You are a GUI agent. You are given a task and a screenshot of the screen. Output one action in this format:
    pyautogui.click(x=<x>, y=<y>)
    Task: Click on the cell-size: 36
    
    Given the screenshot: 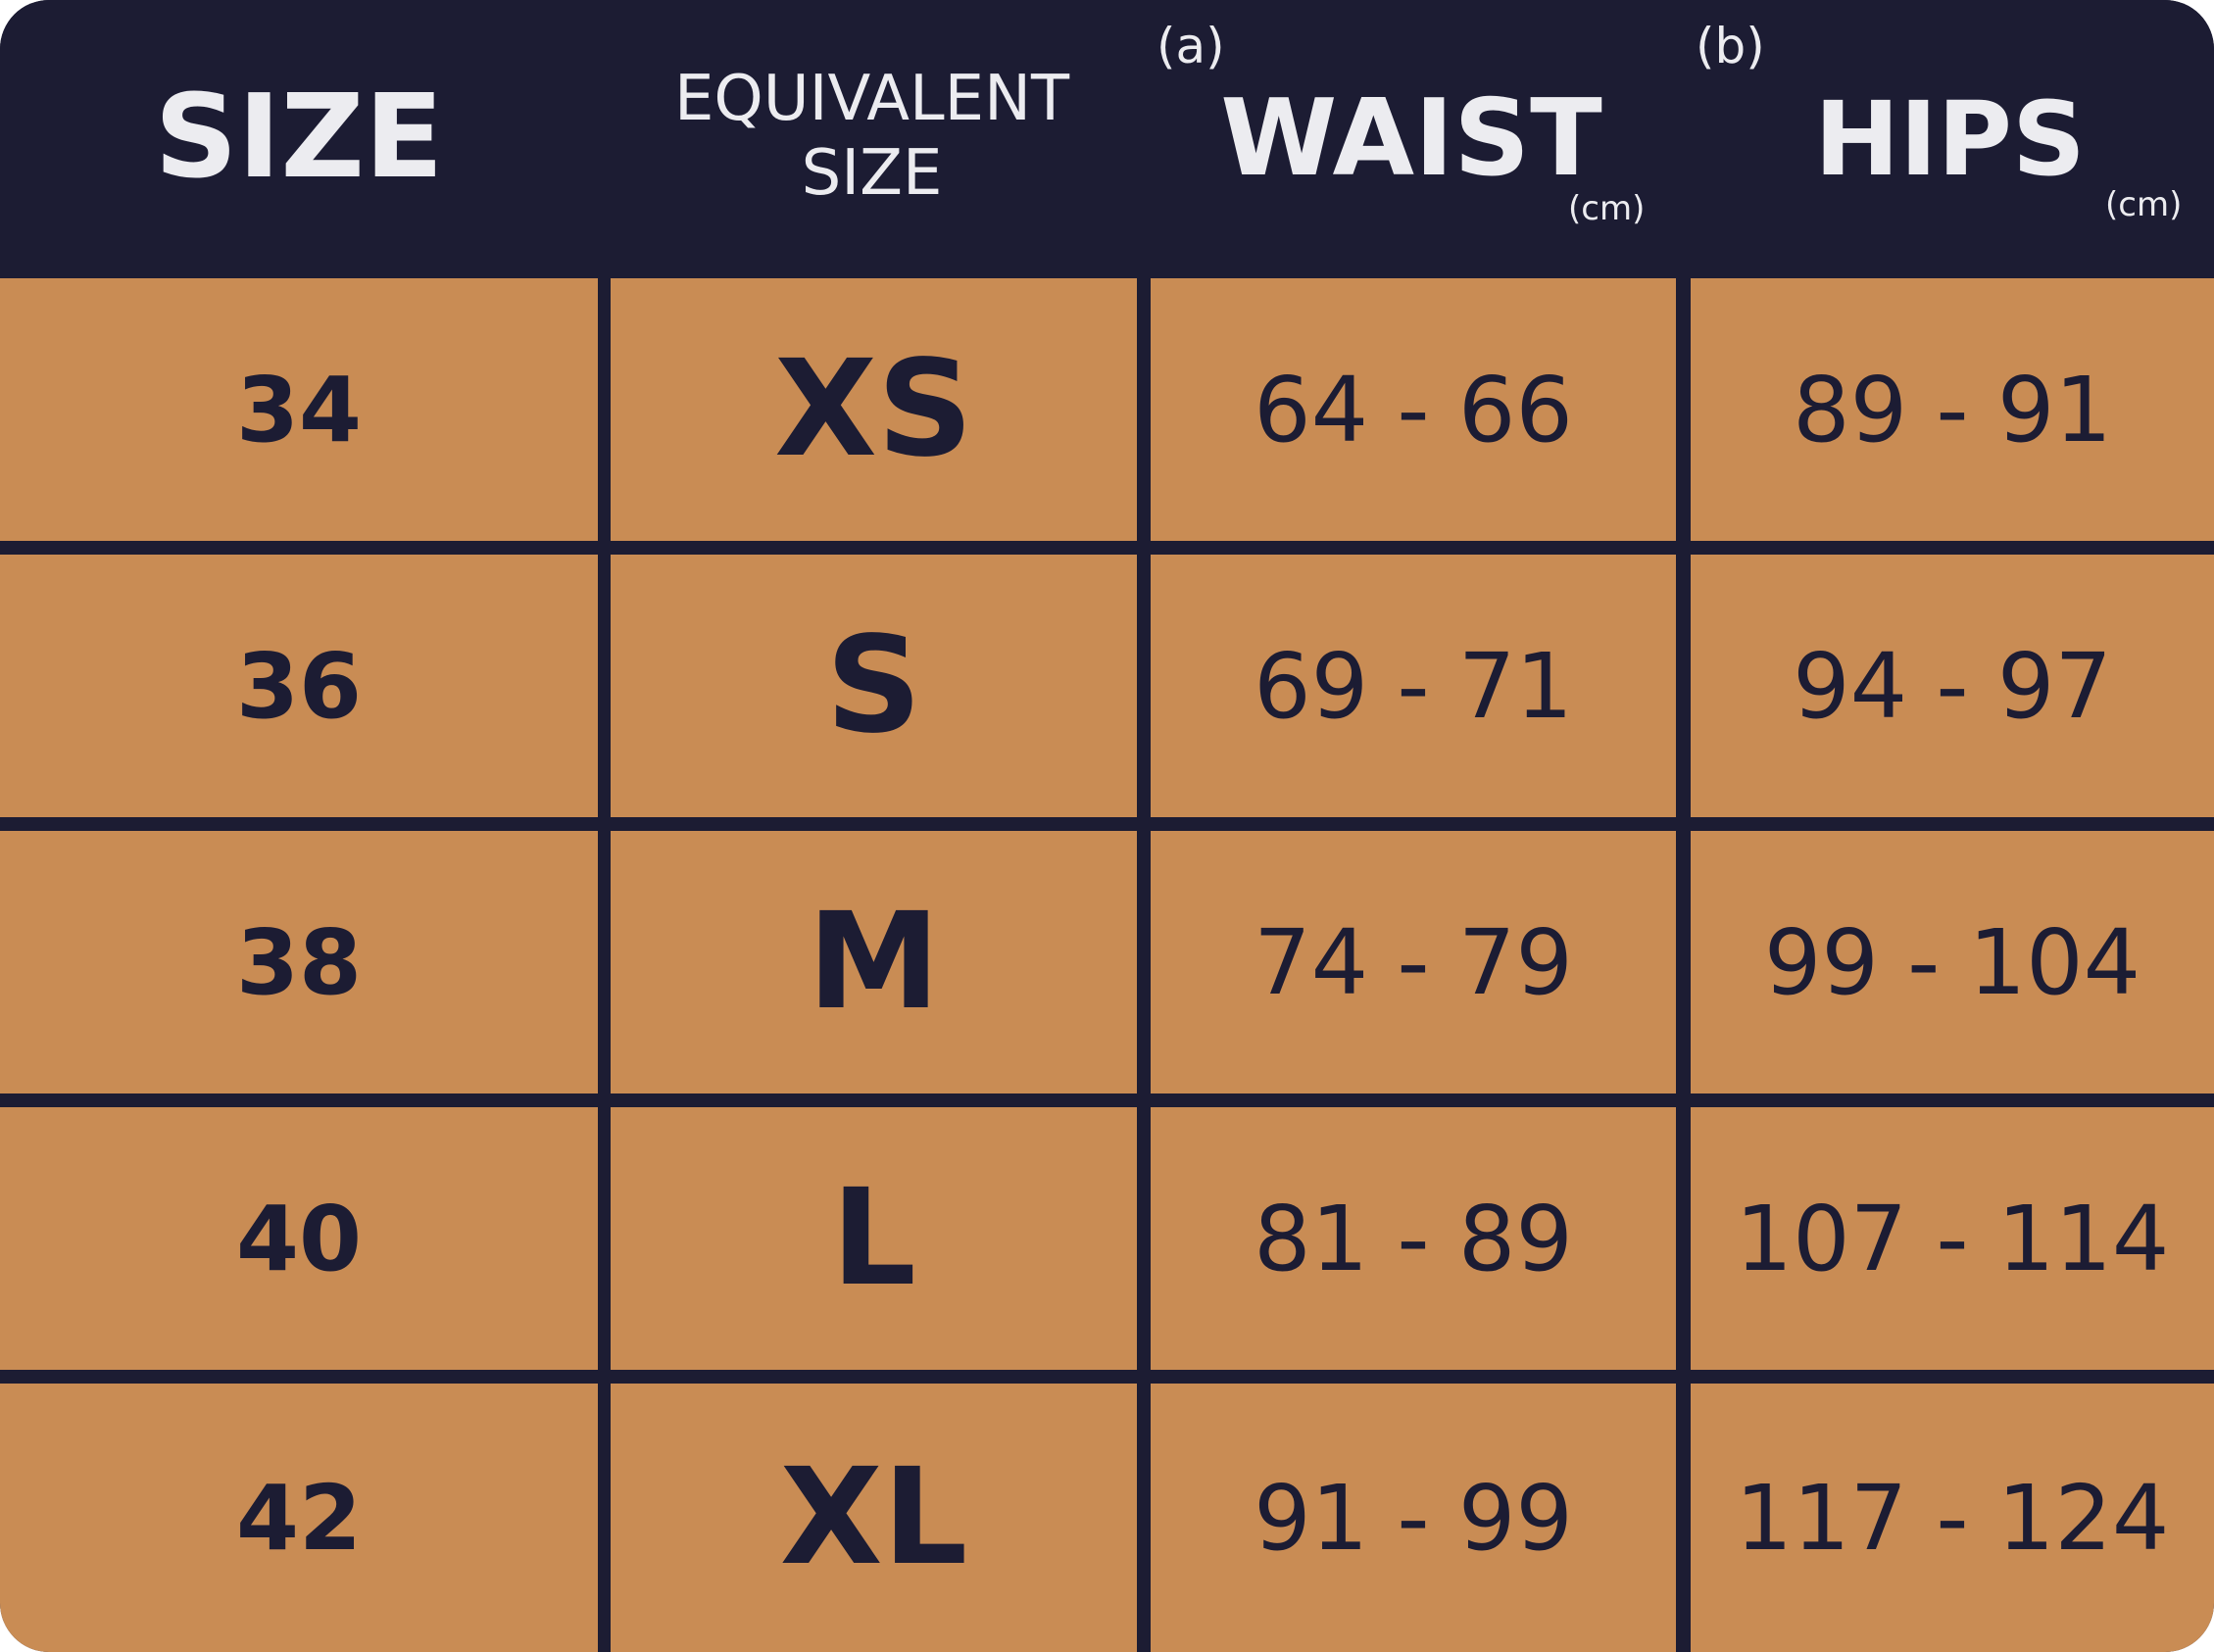 What is the action you would take?
    pyautogui.click(x=299, y=686)
    